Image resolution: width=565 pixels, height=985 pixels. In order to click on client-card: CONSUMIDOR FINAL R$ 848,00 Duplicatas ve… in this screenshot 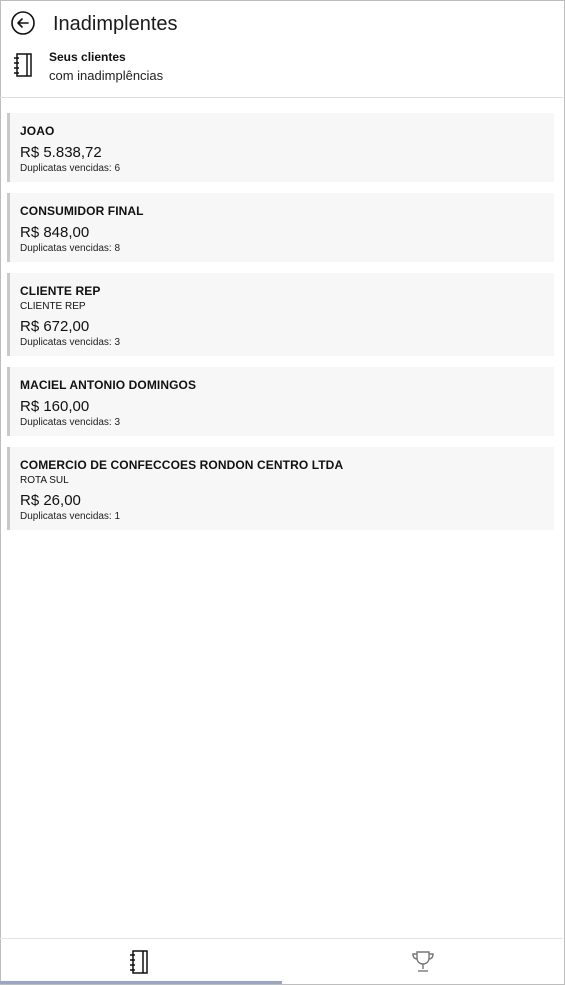, I will do `click(280, 227)`.